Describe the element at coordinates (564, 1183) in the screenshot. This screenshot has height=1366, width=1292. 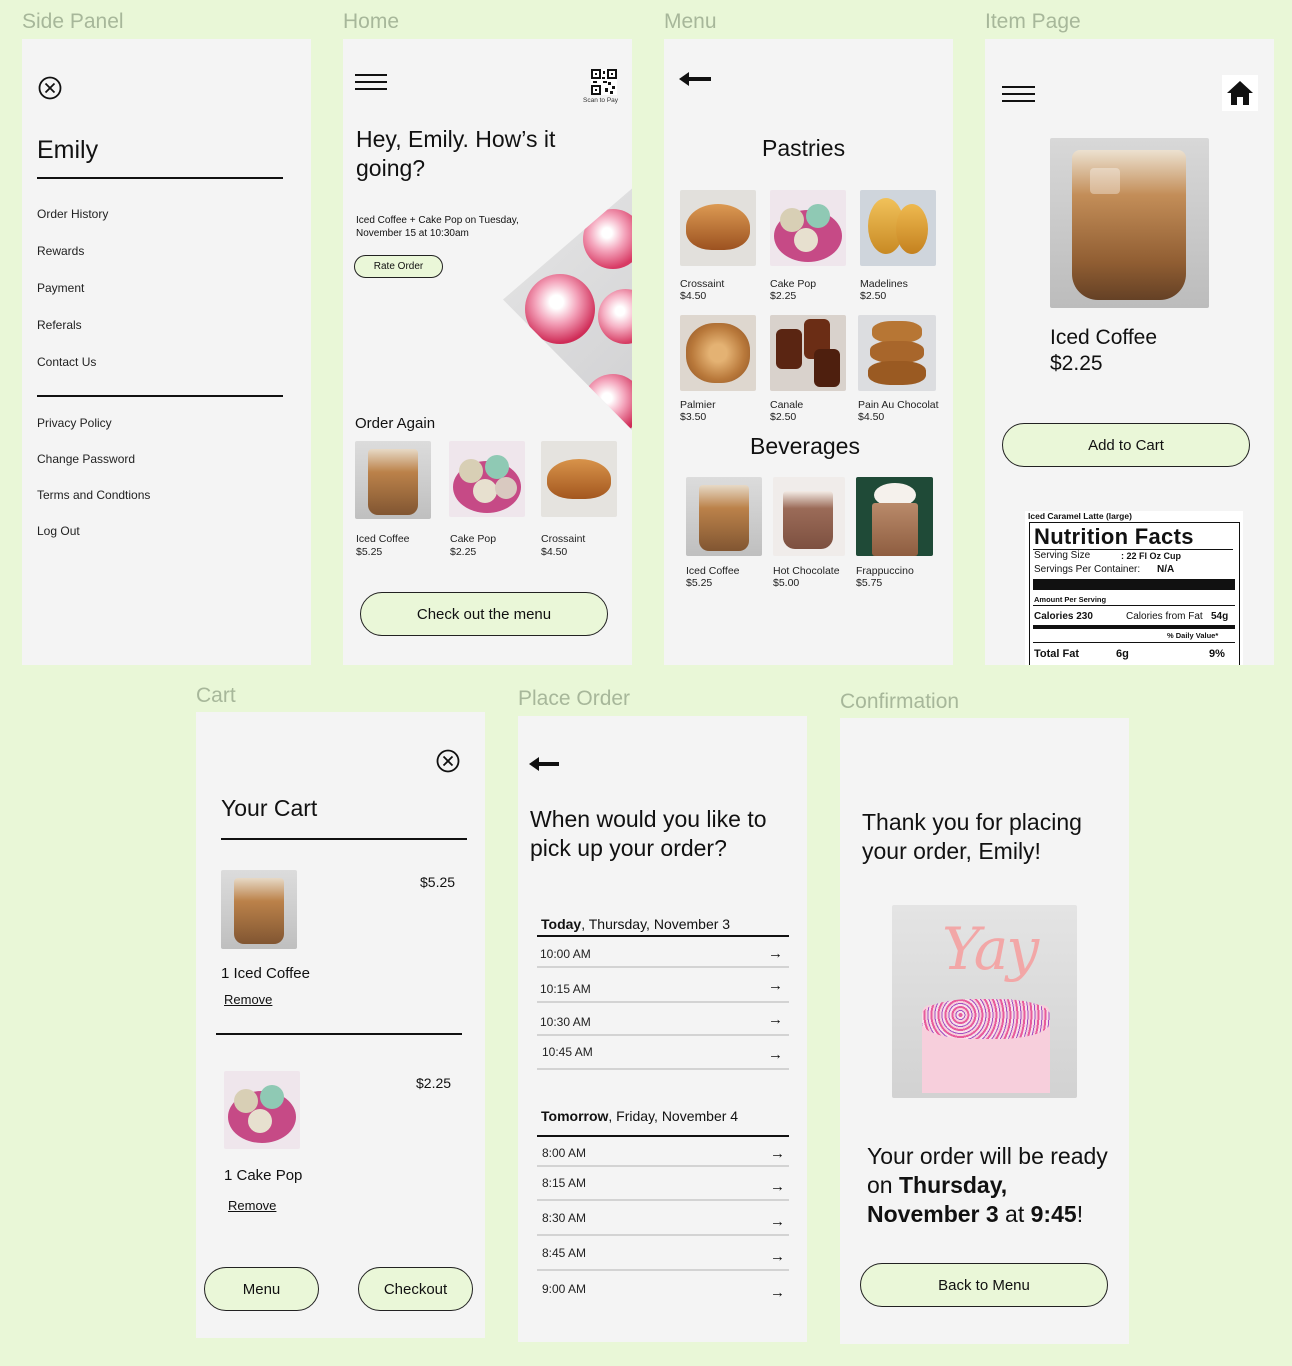
I see `time-slot: 8:15 AM` at that location.